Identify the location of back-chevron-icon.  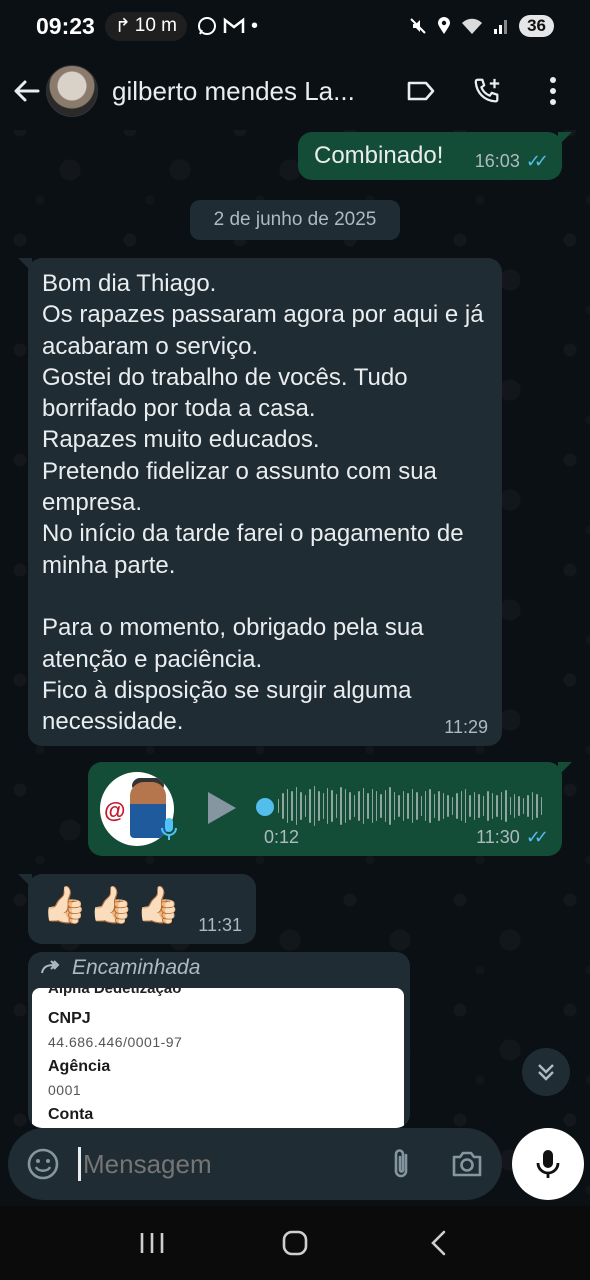
(438, 1243).